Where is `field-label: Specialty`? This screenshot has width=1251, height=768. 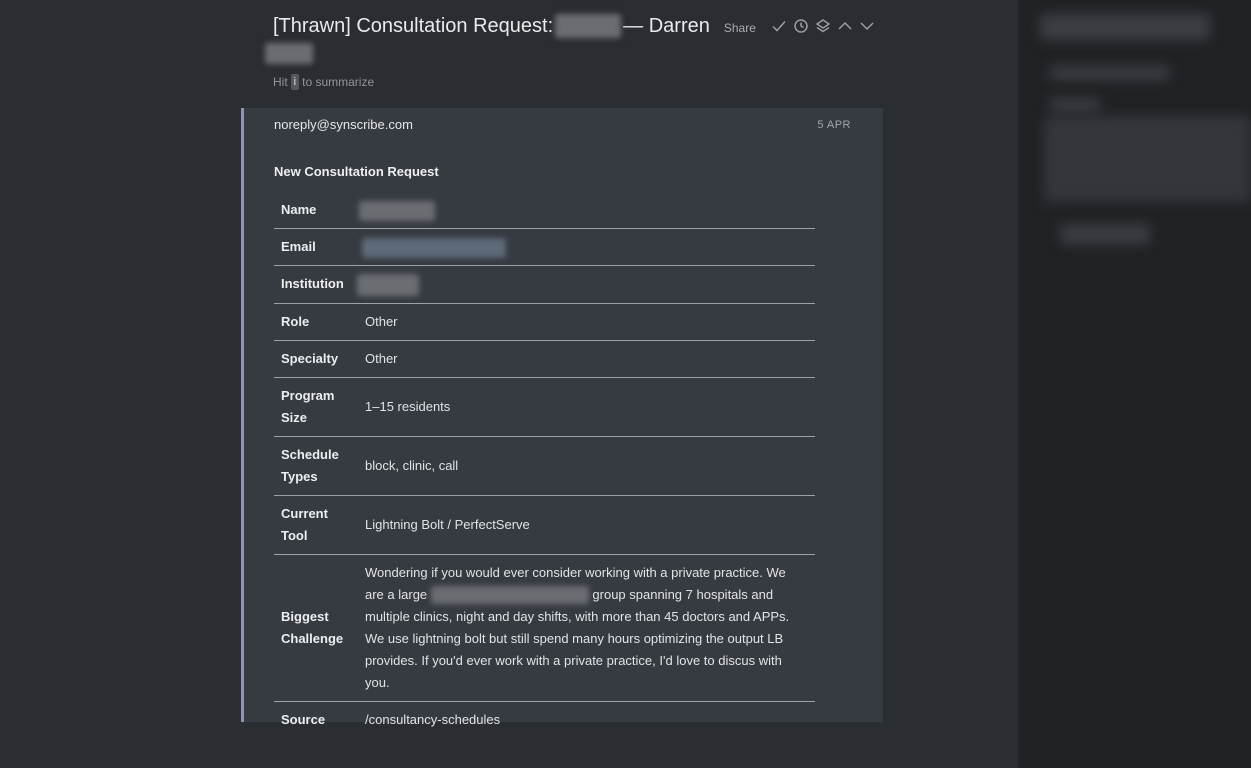 field-label: Specialty is located at coordinates (316, 359).